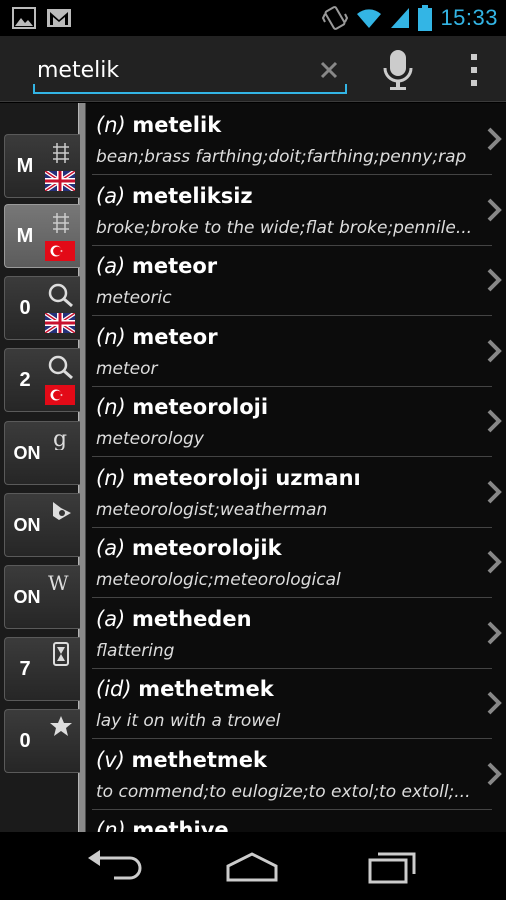 Image resolution: width=506 pixels, height=900 pixels. I want to click on notification-icons, so click(42, 18).